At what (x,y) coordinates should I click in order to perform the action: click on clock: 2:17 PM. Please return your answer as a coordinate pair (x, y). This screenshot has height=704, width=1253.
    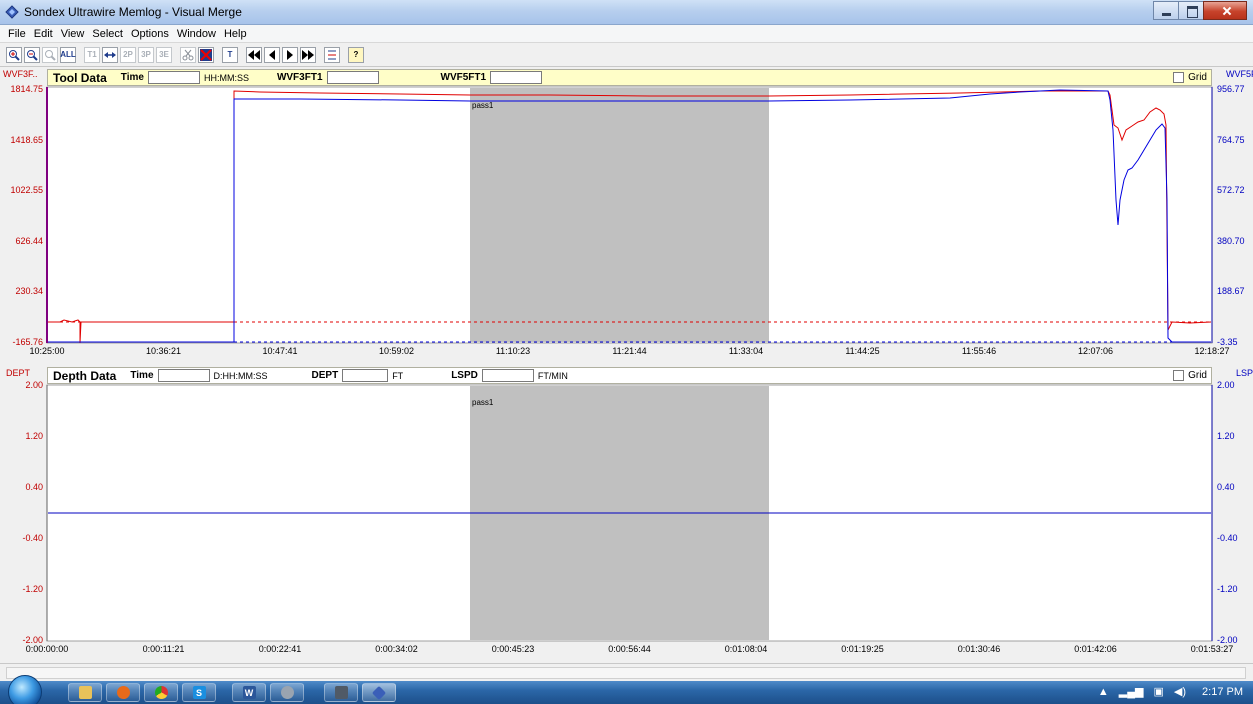
    Looking at the image, I should click on (1222, 692).